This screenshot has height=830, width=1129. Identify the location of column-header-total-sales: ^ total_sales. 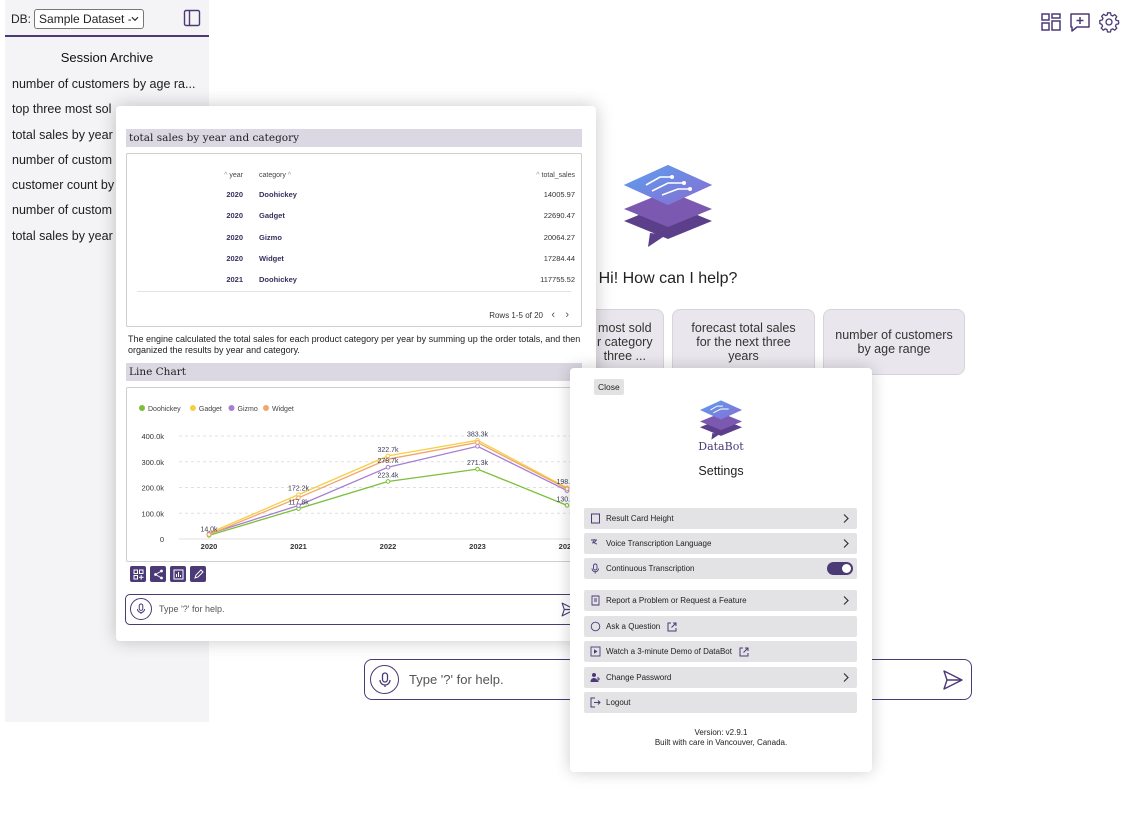
(503, 175).